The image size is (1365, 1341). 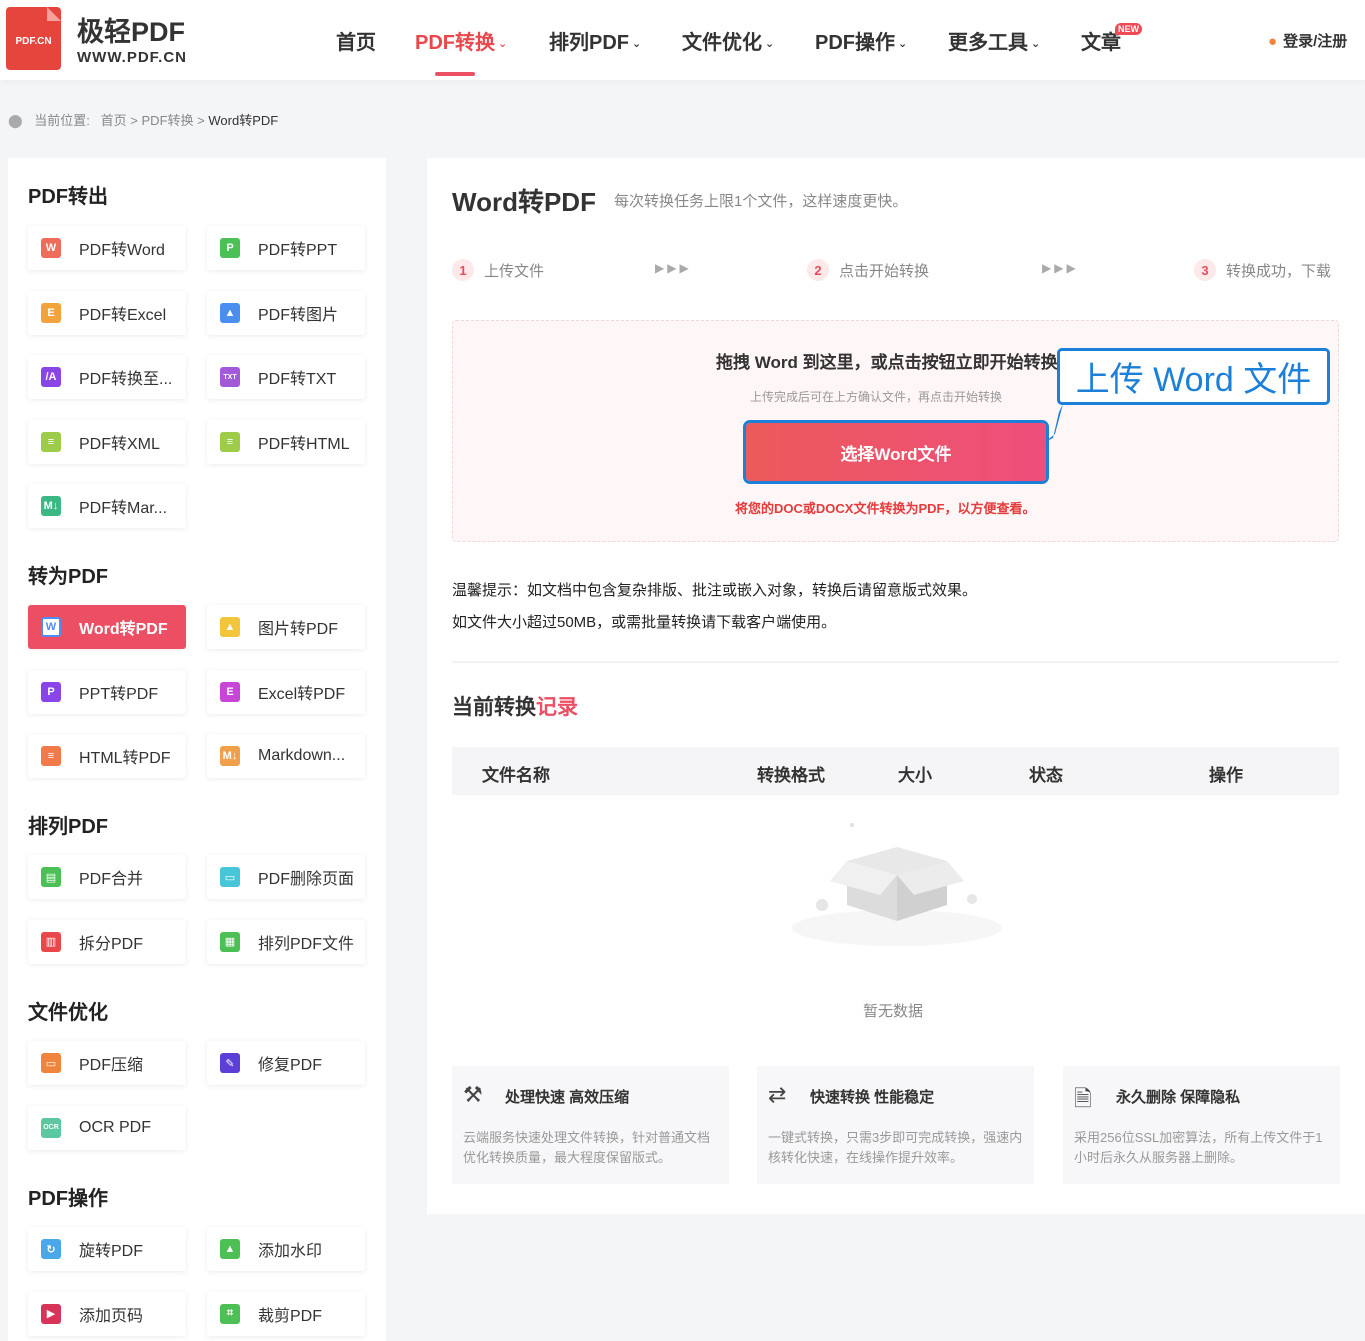 What do you see at coordinates (107, 691) in the screenshot?
I see `sidebar-tool-item: P PPT转PDF` at bounding box center [107, 691].